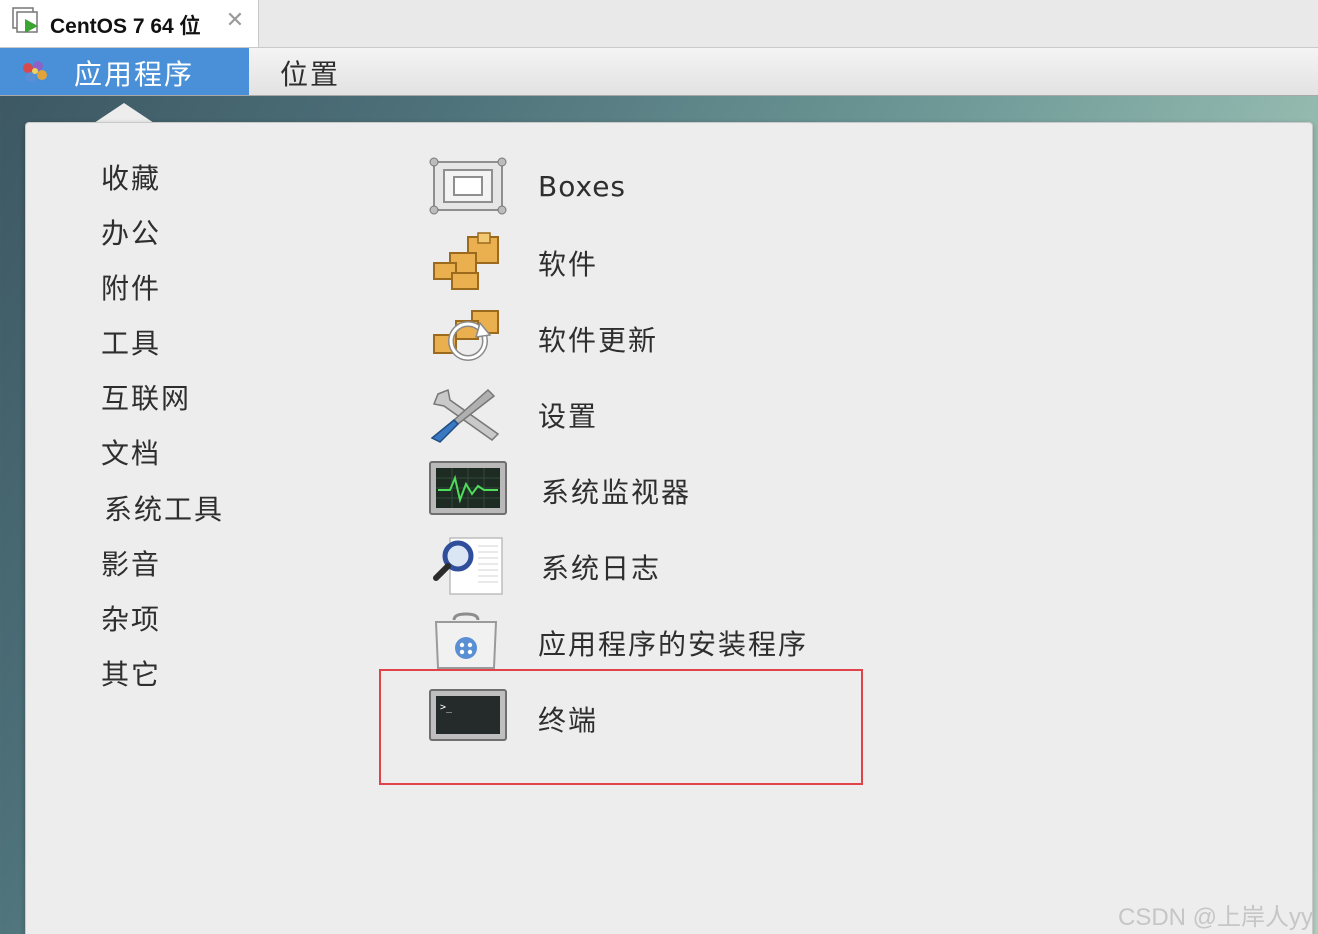 The height and width of the screenshot is (934, 1318). Describe the element at coordinates (659, 72) in the screenshot. I see `top-panel: 应用程序 位置` at that location.